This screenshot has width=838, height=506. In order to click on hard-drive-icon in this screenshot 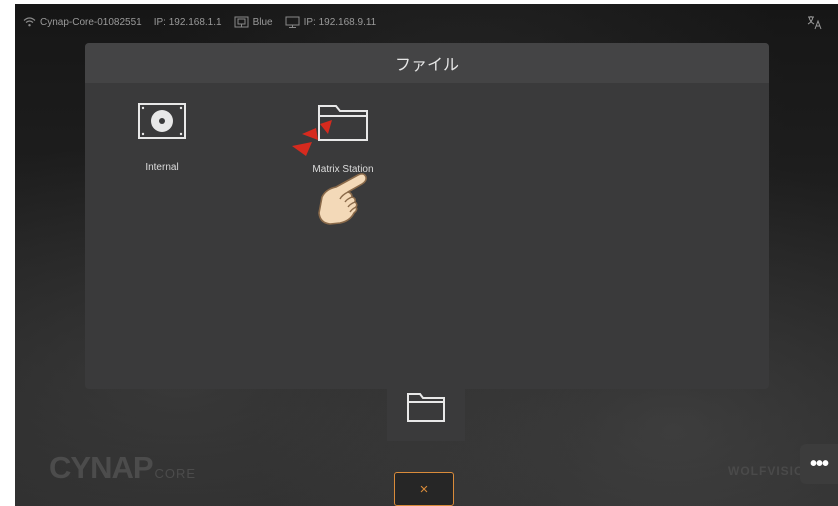, I will do `click(162, 121)`.